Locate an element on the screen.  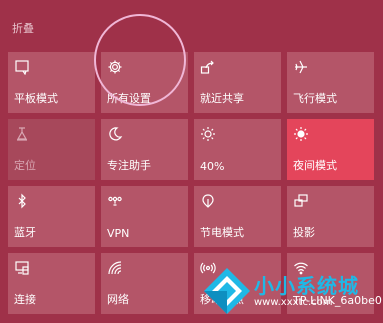
tile-network: 网络 is located at coordinates (144, 283).